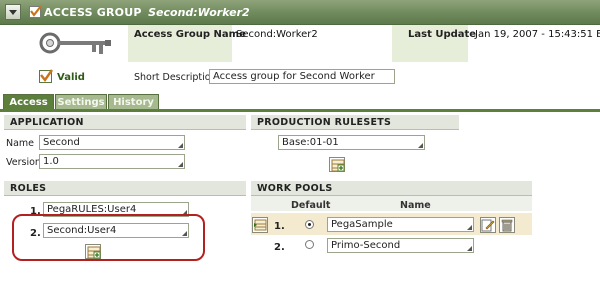 Image resolution: width=600 pixels, height=289 pixels. I want to click on tab-access: Access, so click(28, 102).